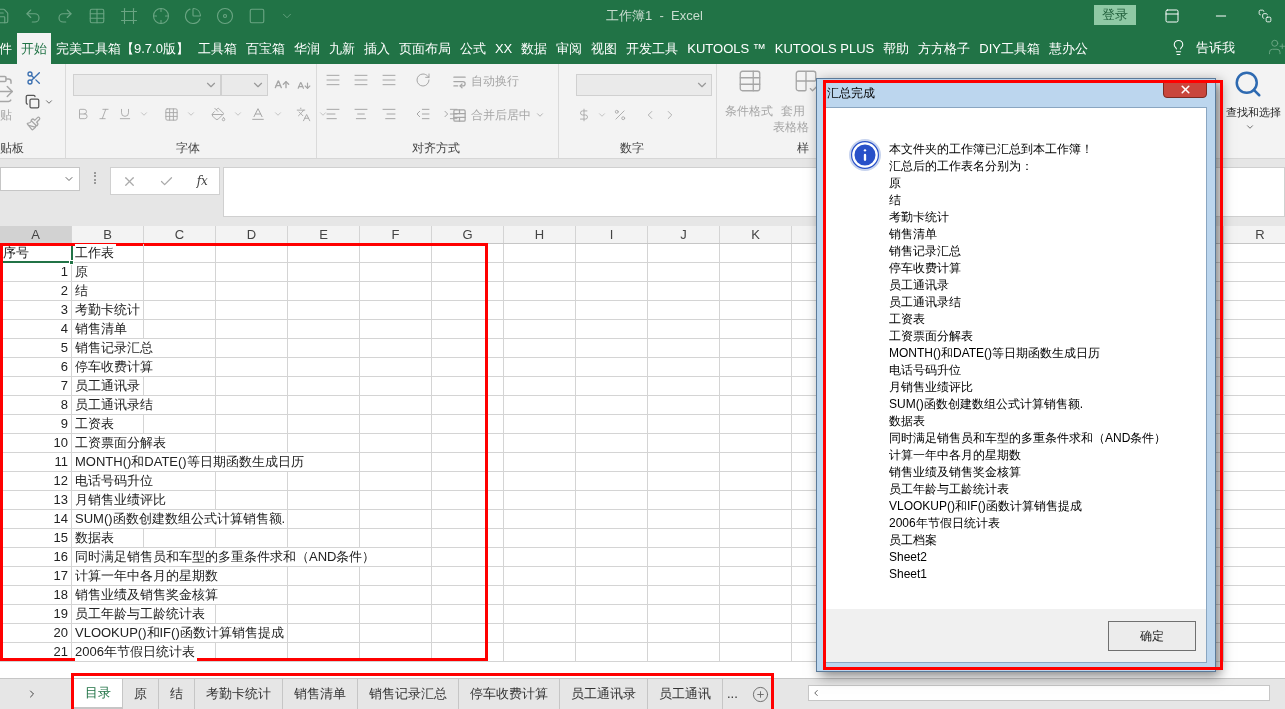 This screenshot has width=1285, height=709. Describe the element at coordinates (944, 48) in the screenshot. I see `ribbon-tab: 方方格子` at that location.